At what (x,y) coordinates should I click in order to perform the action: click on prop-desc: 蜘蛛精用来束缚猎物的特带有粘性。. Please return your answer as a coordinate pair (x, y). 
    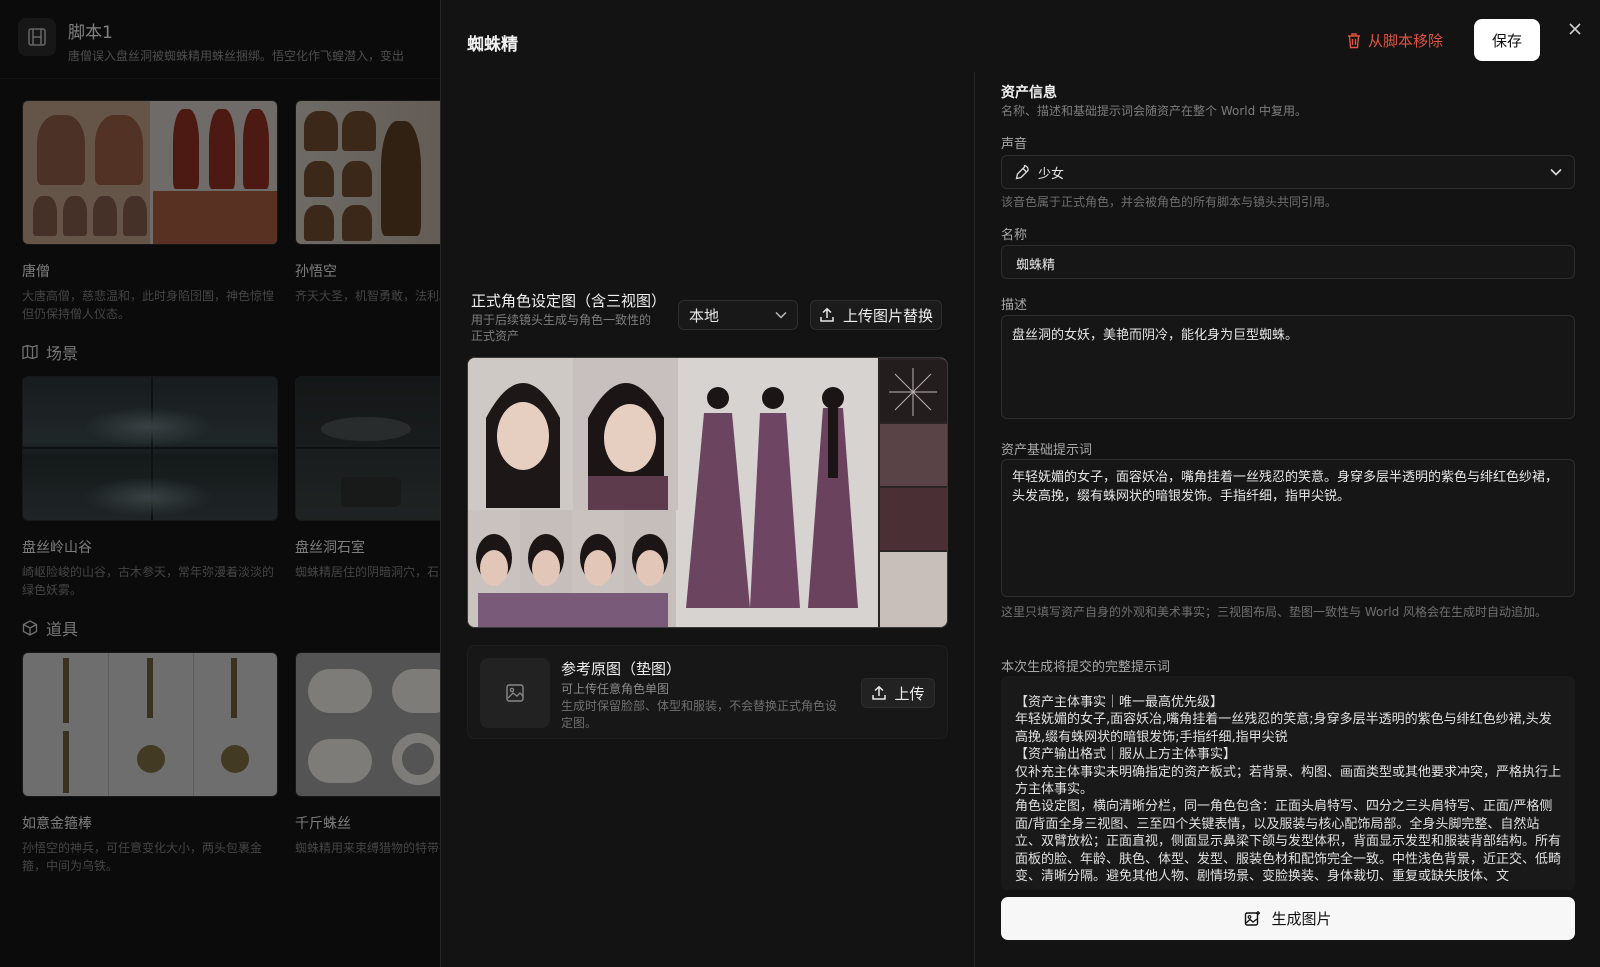
    Looking at the image, I should click on (367, 848).